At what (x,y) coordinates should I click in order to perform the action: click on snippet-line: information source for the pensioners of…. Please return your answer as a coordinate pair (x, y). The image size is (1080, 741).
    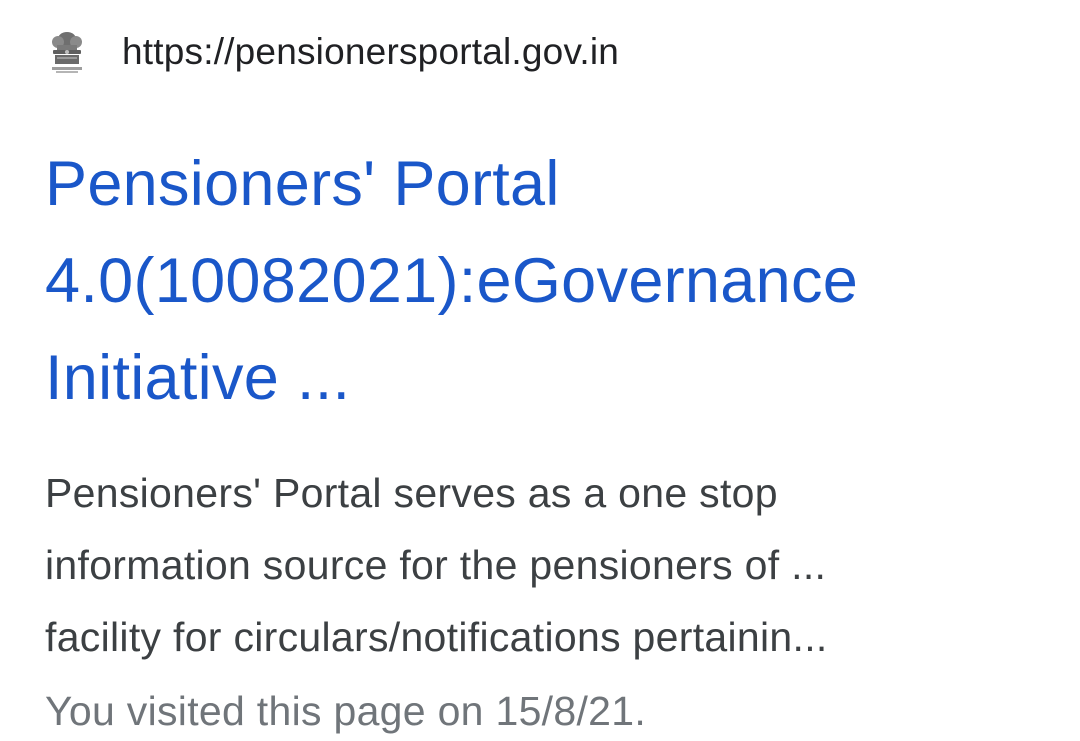
    Looking at the image, I should click on (436, 565).